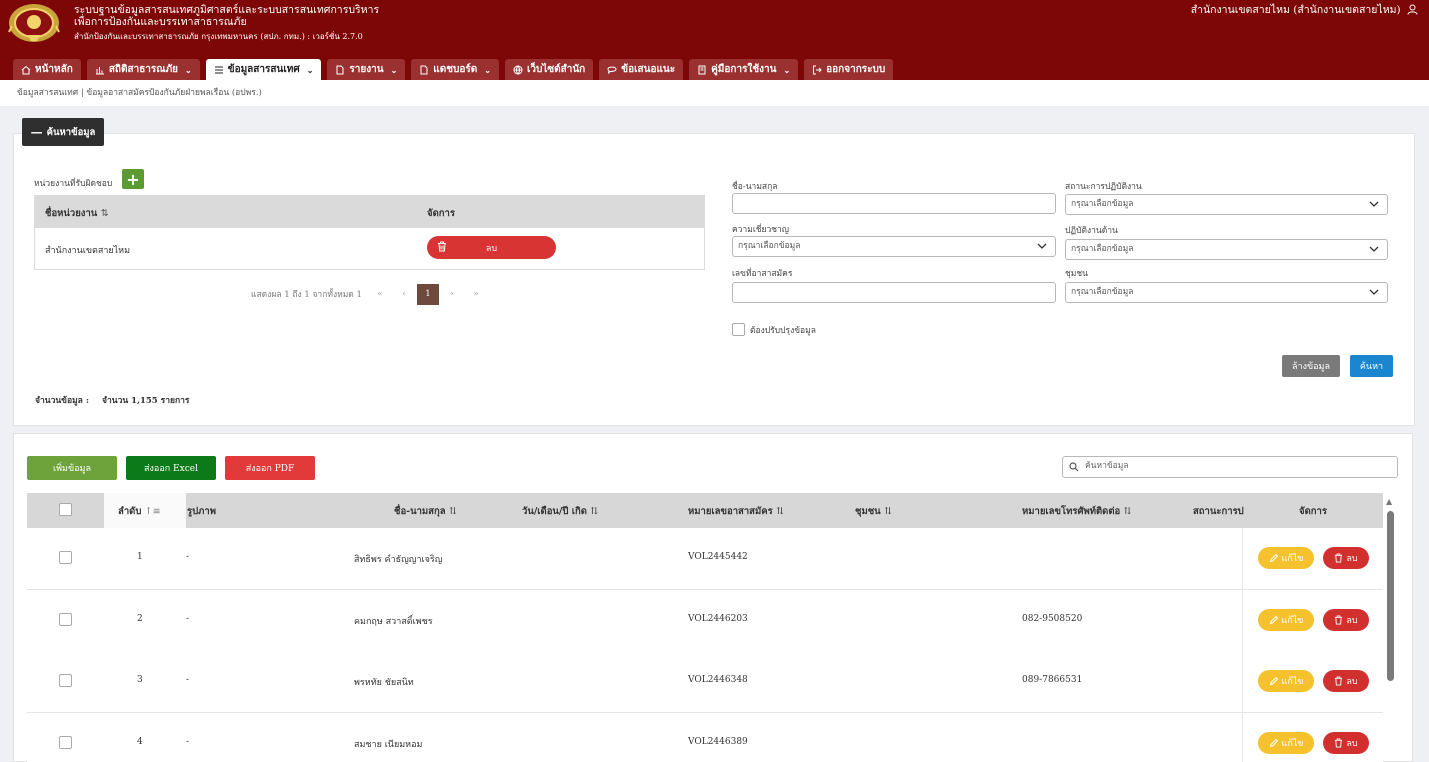 Image resolution: width=1429 pixels, height=762 pixels. What do you see at coordinates (1273, 681) in the screenshot?
I see `pencil-icon` at bounding box center [1273, 681].